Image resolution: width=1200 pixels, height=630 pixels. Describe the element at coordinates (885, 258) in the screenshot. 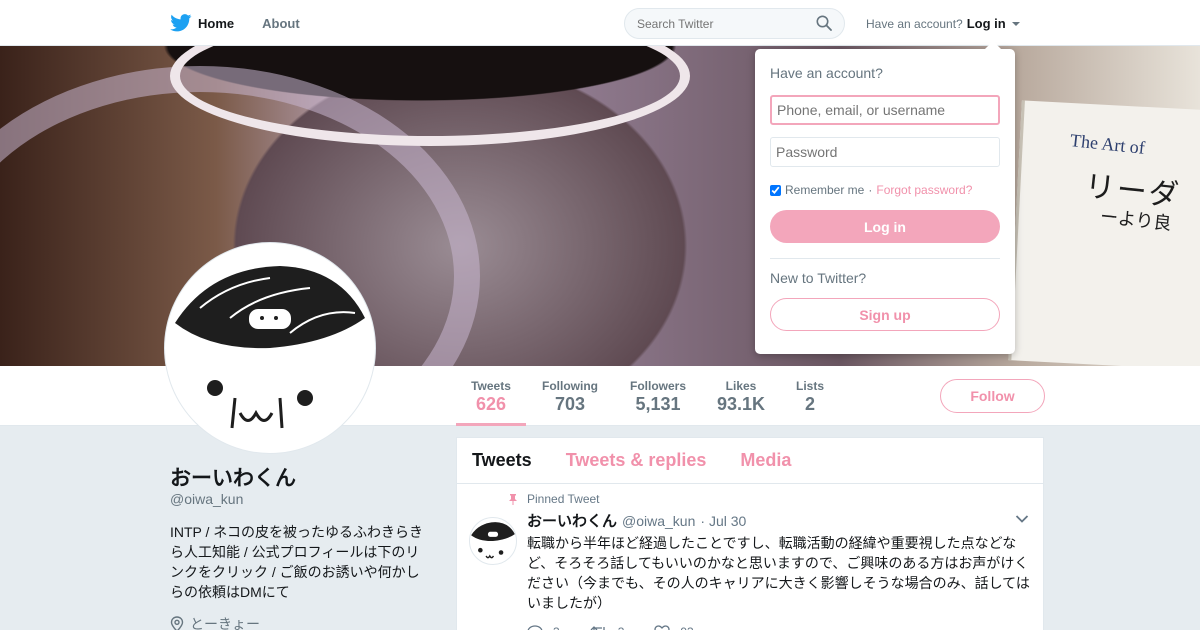

I see `dropdown-divider` at that location.